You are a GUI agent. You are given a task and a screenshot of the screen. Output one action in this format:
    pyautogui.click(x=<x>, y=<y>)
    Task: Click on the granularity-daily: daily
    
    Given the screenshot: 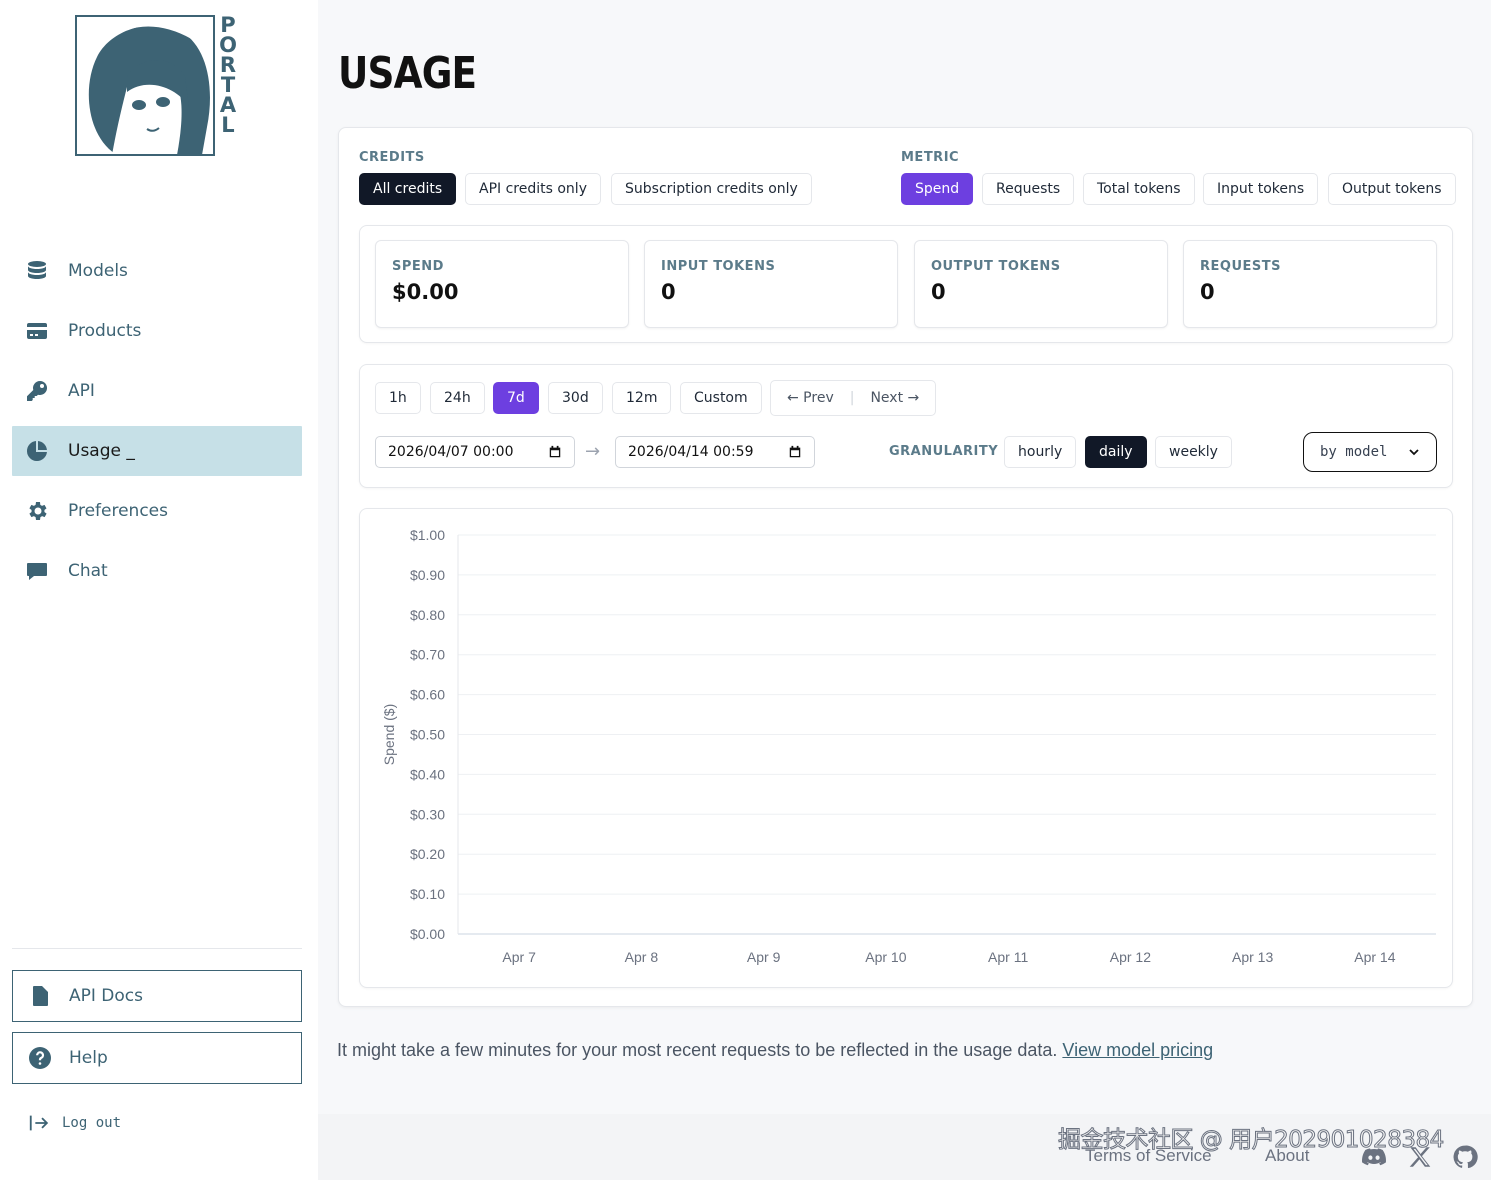 What is the action you would take?
    pyautogui.click(x=1116, y=452)
    